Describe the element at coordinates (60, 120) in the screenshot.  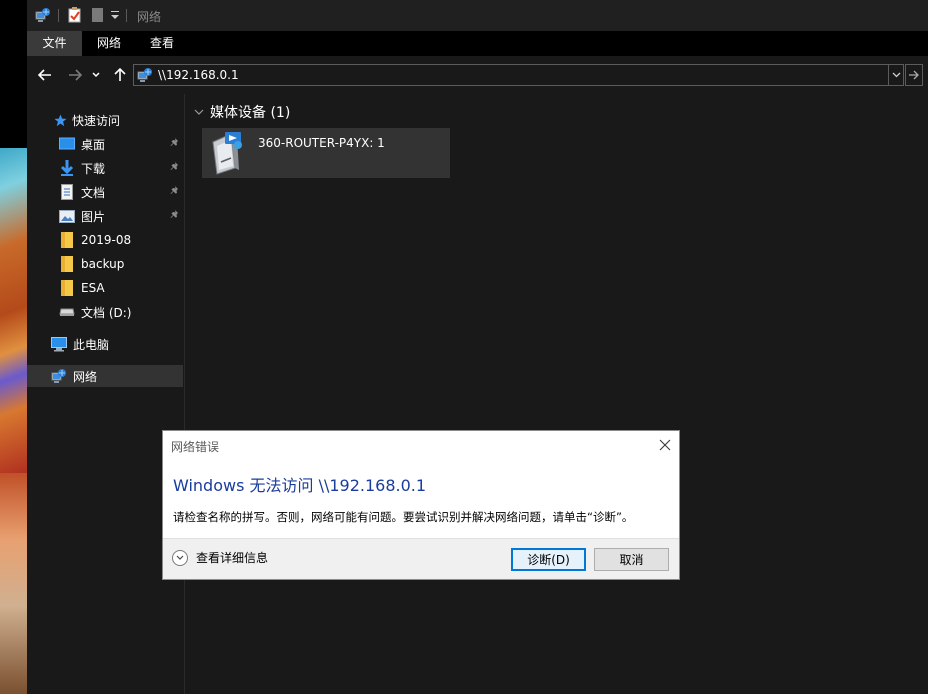
I see `star-icon` at that location.